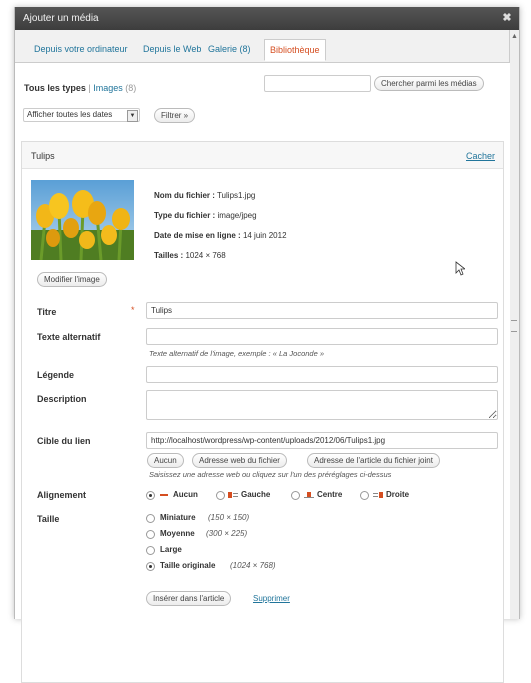  Describe the element at coordinates (507, 18) in the screenshot. I see `close-icon: ✖` at that location.